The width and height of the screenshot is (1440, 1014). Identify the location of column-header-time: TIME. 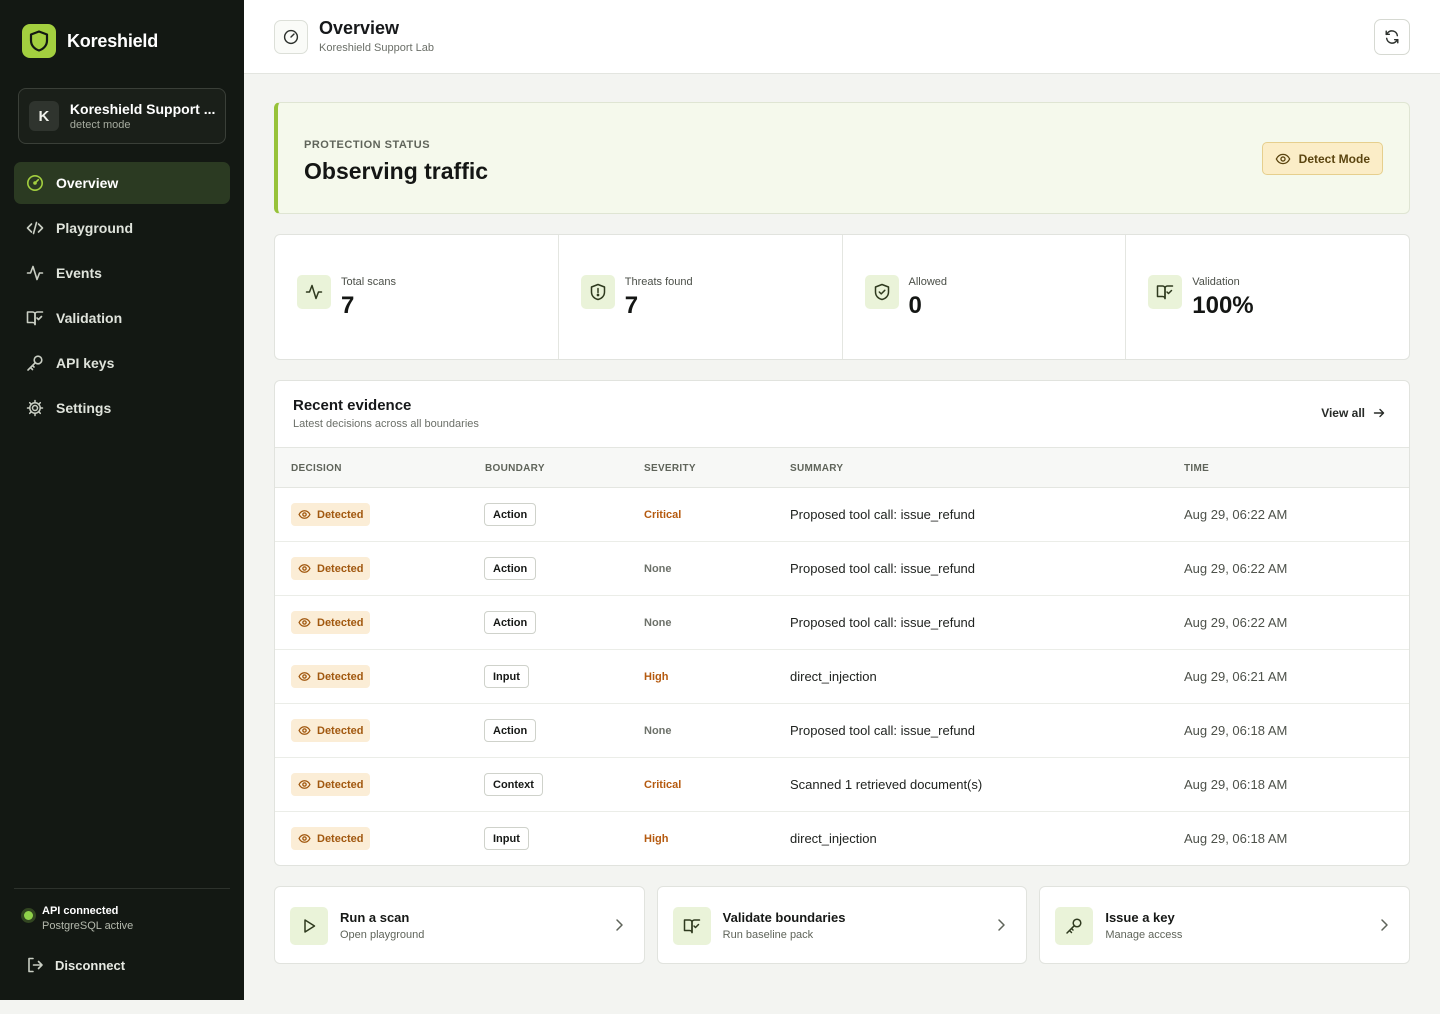
(1196, 468).